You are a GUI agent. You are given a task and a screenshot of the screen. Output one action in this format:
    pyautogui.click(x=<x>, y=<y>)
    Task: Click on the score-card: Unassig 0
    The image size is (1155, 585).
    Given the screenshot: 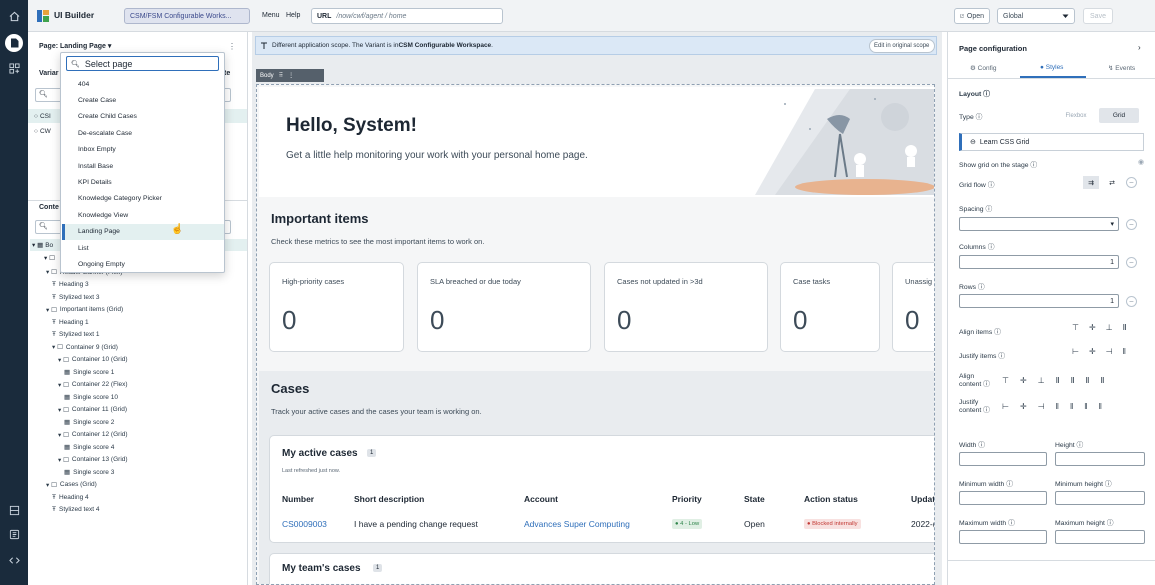 What is the action you would take?
    pyautogui.click(x=913, y=307)
    